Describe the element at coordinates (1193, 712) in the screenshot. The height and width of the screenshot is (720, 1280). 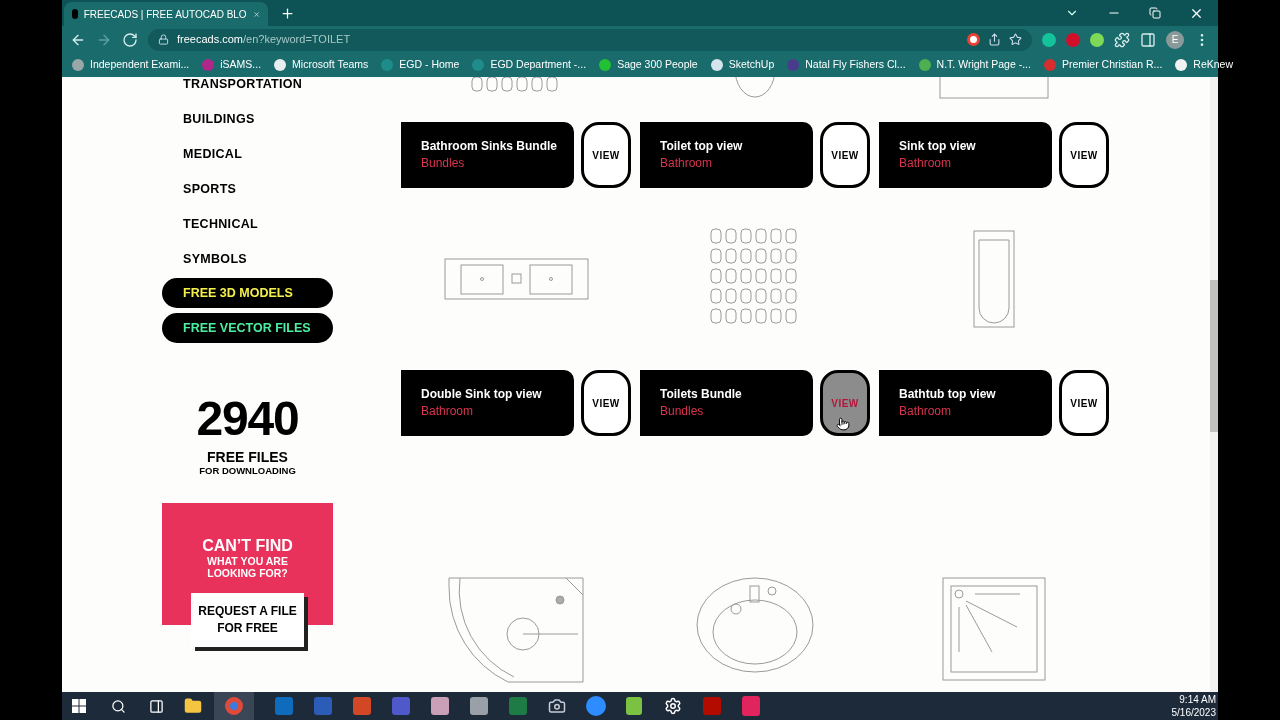
I see `clock-date: 5/16/2023` at that location.